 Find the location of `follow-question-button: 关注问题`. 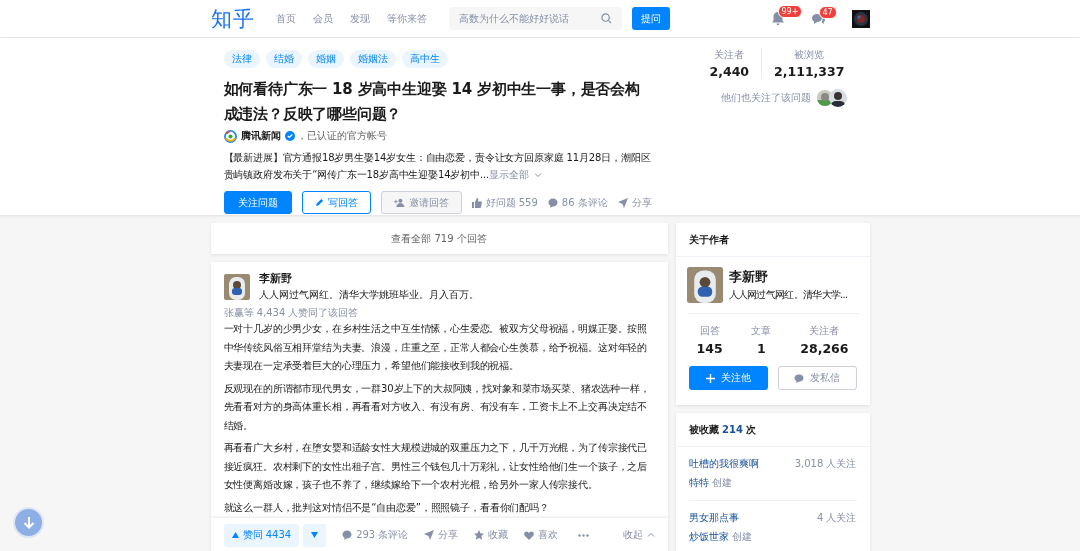

follow-question-button: 关注问题 is located at coordinates (257, 202).